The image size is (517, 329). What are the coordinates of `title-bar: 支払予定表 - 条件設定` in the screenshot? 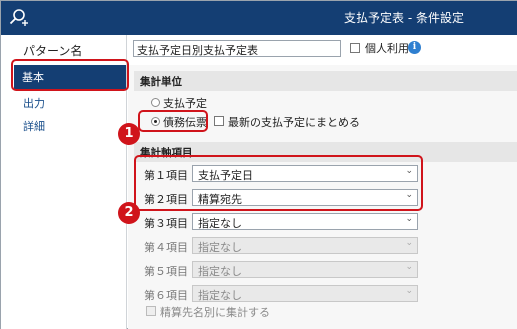 It's located at (259, 18).